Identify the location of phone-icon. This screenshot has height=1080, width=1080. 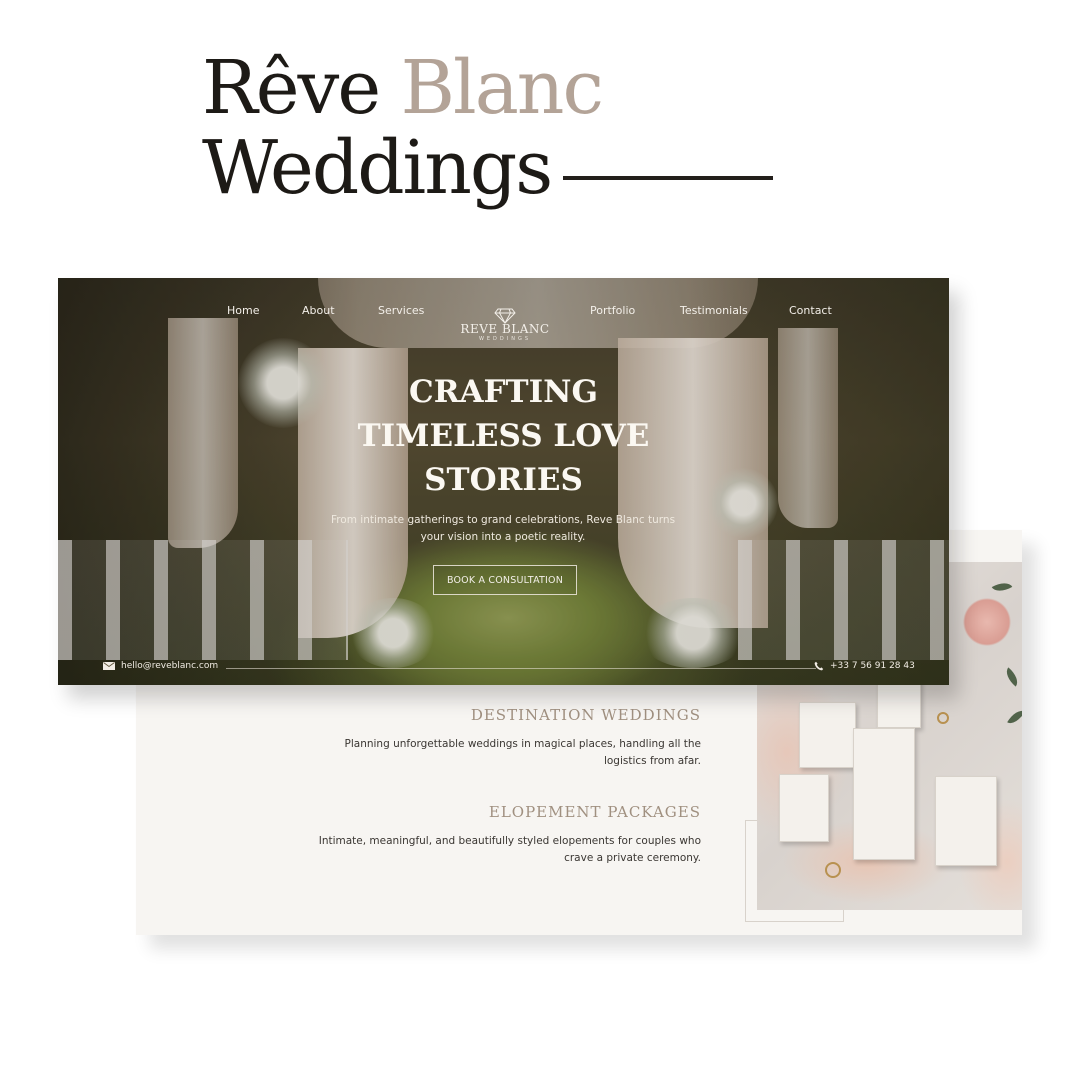
(819, 666).